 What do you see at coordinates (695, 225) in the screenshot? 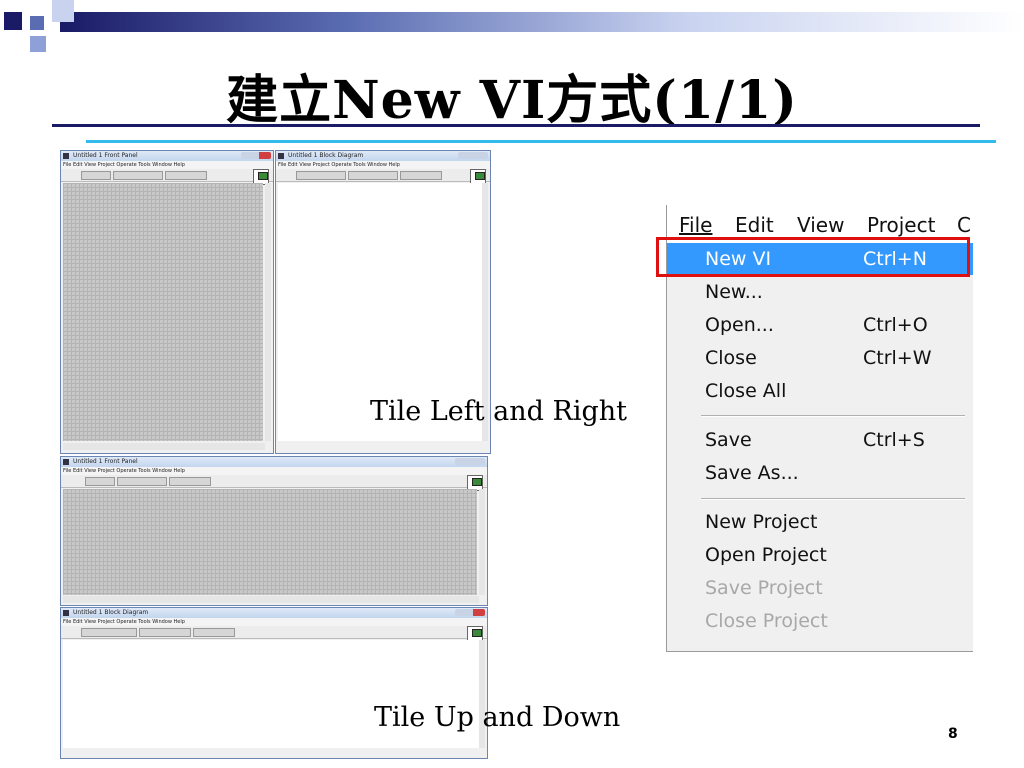
I see `menu-file: File` at bounding box center [695, 225].